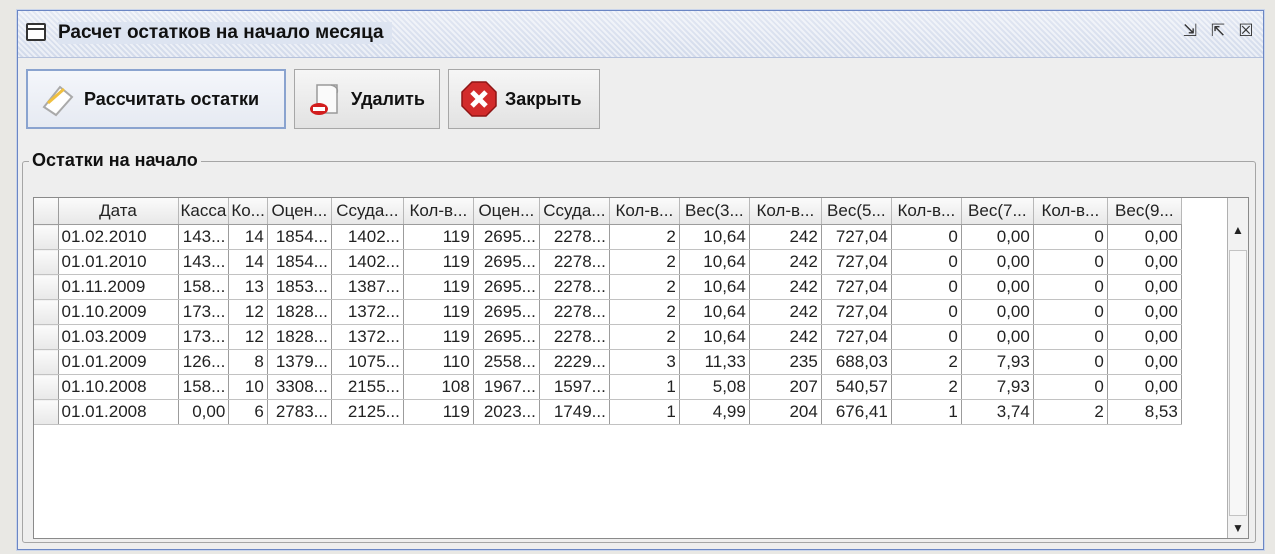 Image resolution: width=1275 pixels, height=554 pixels. Describe the element at coordinates (118, 262) in the screenshot. I see `table-cell: 01.01.2010` at that location.